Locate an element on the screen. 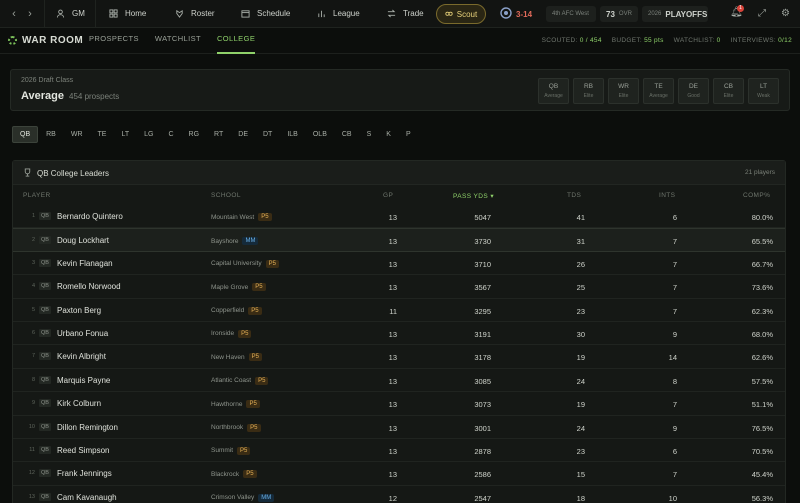  position-filter-lg: LG is located at coordinates (148, 134).